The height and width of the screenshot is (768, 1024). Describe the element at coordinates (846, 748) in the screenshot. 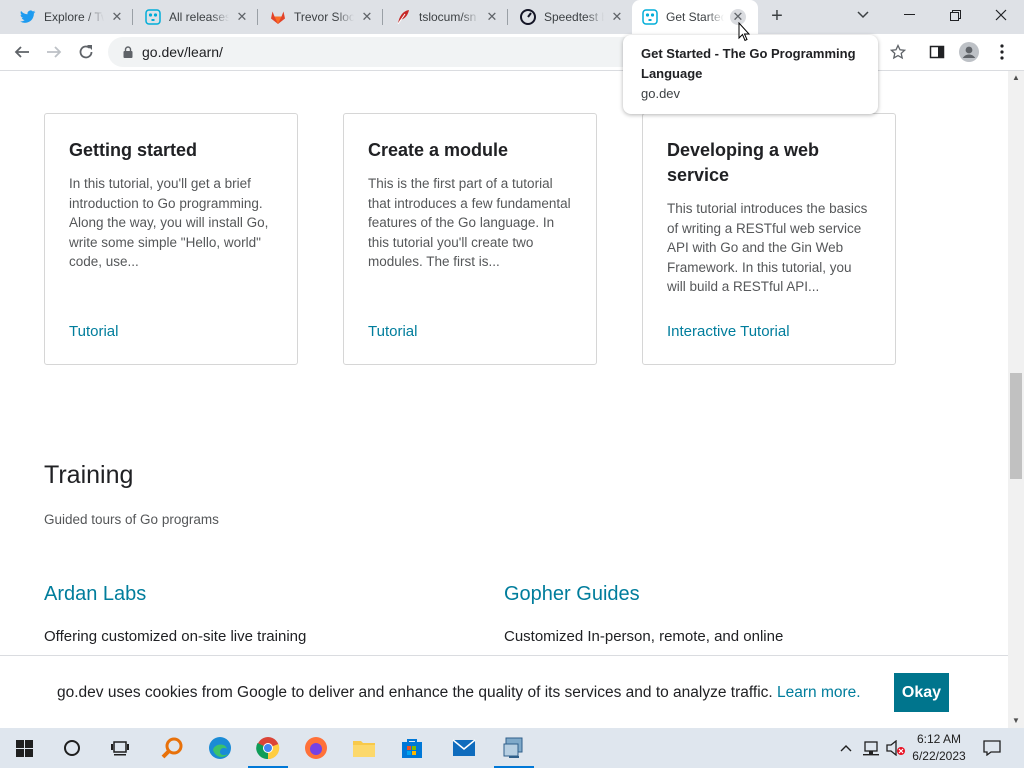

I see `show-hidden-icons-button` at that location.